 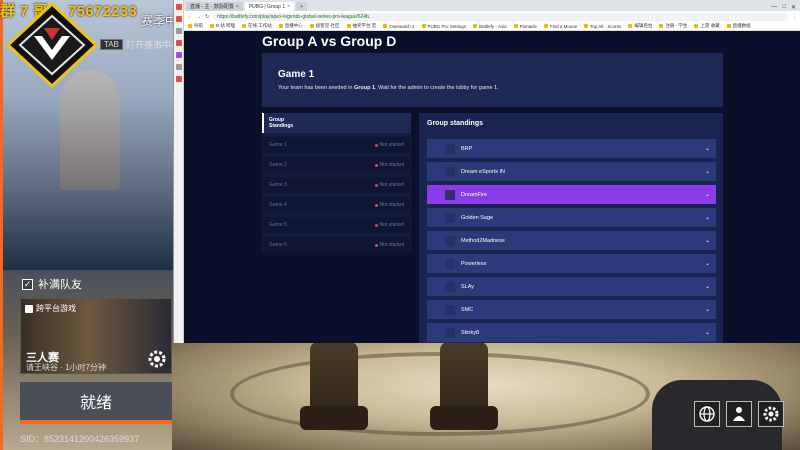 I want to click on bookmark-item: 在线 工作站, so click(x=257, y=26).